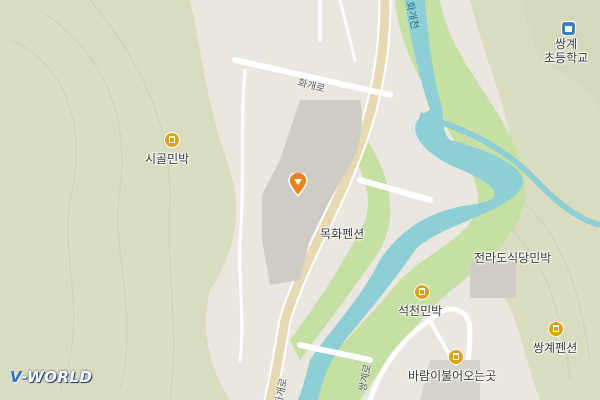 Image resolution: width=600 pixels, height=400 pixels. What do you see at coordinates (422, 292) in the screenshot?
I see `lodging-icon-seokcheon` at bounding box center [422, 292].